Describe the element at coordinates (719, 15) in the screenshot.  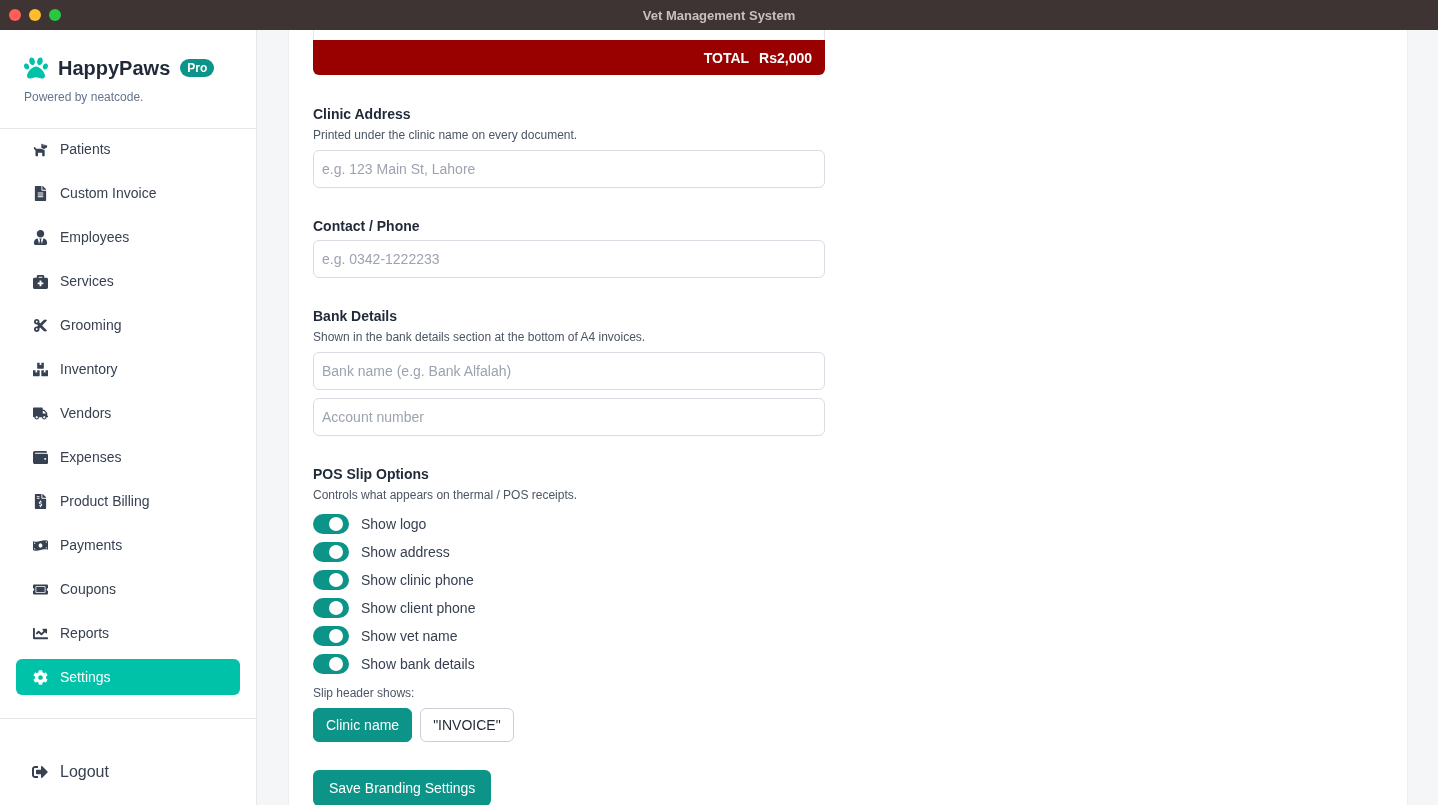
I see `window-title: Vet Management System` at that location.